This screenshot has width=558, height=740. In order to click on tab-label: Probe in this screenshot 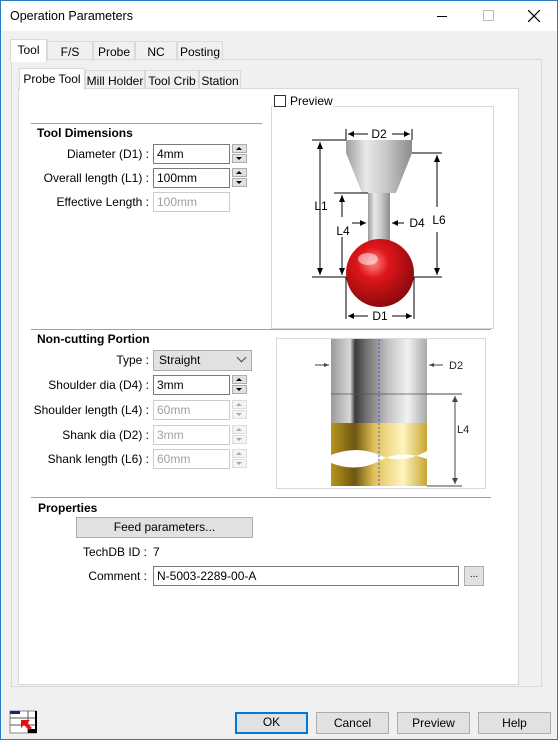, I will do `click(114, 52)`.